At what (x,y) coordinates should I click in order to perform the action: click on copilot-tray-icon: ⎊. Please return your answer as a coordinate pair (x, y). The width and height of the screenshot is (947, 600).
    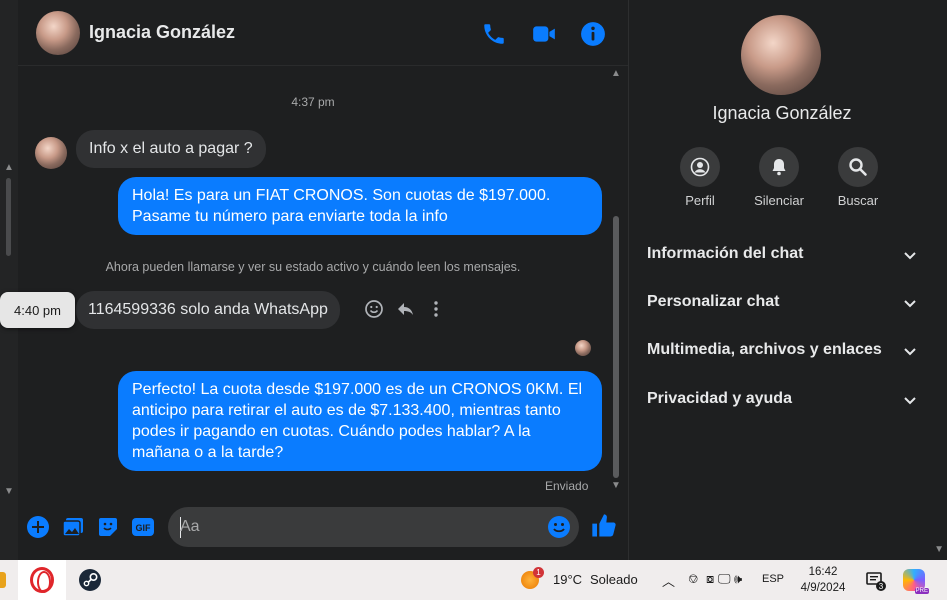
    Looking at the image, I should click on (693, 579).